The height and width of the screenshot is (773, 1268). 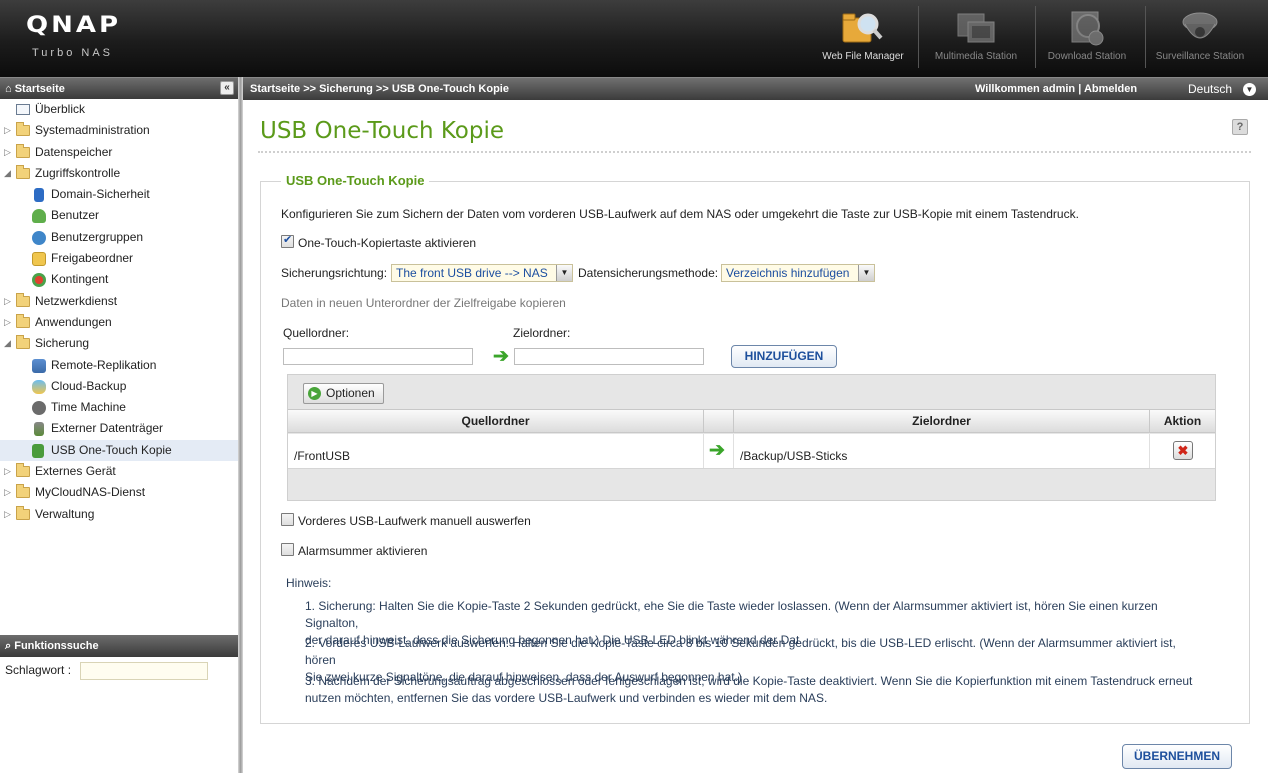 What do you see at coordinates (1177, 756) in the screenshot?
I see `apply-button: ÜBERNEHMEN` at bounding box center [1177, 756].